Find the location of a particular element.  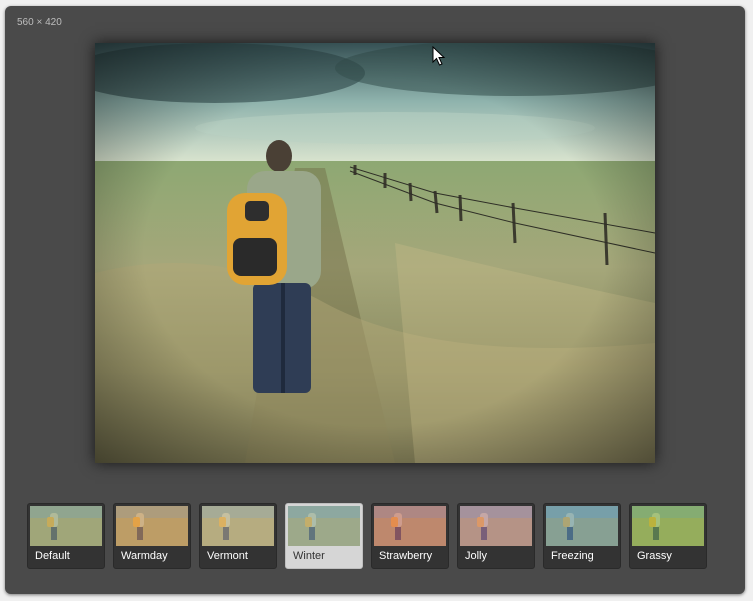

mouse-pointer-icon is located at coordinates (439, 56).